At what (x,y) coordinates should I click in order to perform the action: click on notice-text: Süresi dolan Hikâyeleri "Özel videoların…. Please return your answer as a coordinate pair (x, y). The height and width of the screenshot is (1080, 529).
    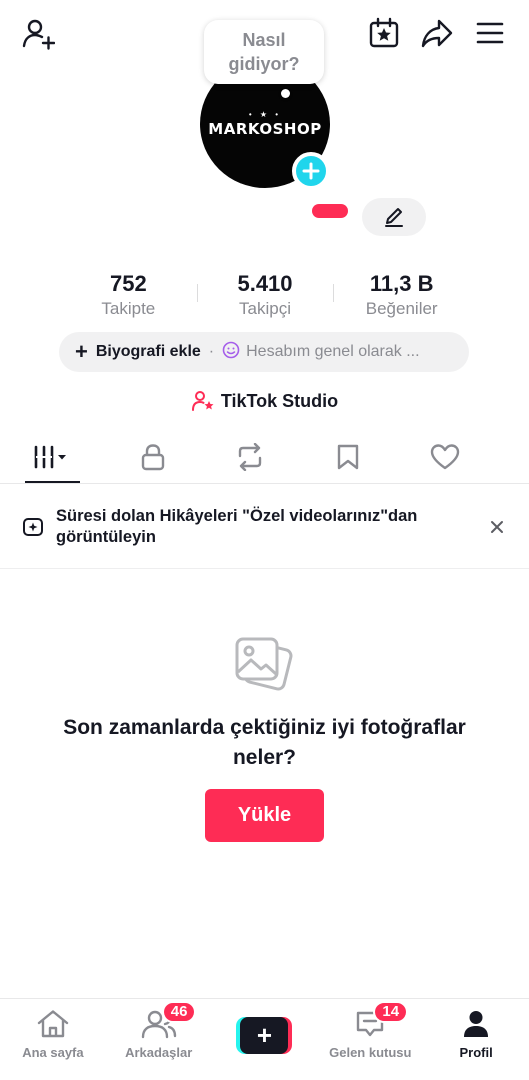
    Looking at the image, I should click on (237, 526).